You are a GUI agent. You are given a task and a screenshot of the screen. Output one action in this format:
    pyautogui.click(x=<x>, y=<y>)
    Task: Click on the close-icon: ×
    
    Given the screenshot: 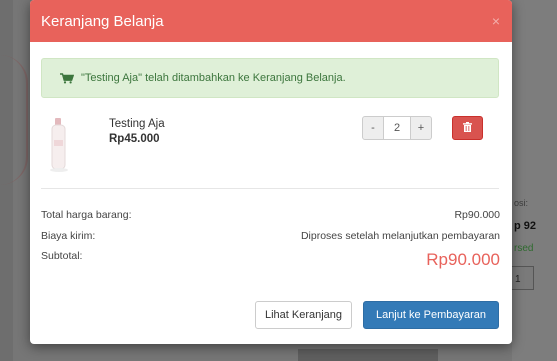 What is the action you would take?
    pyautogui.click(x=496, y=21)
    